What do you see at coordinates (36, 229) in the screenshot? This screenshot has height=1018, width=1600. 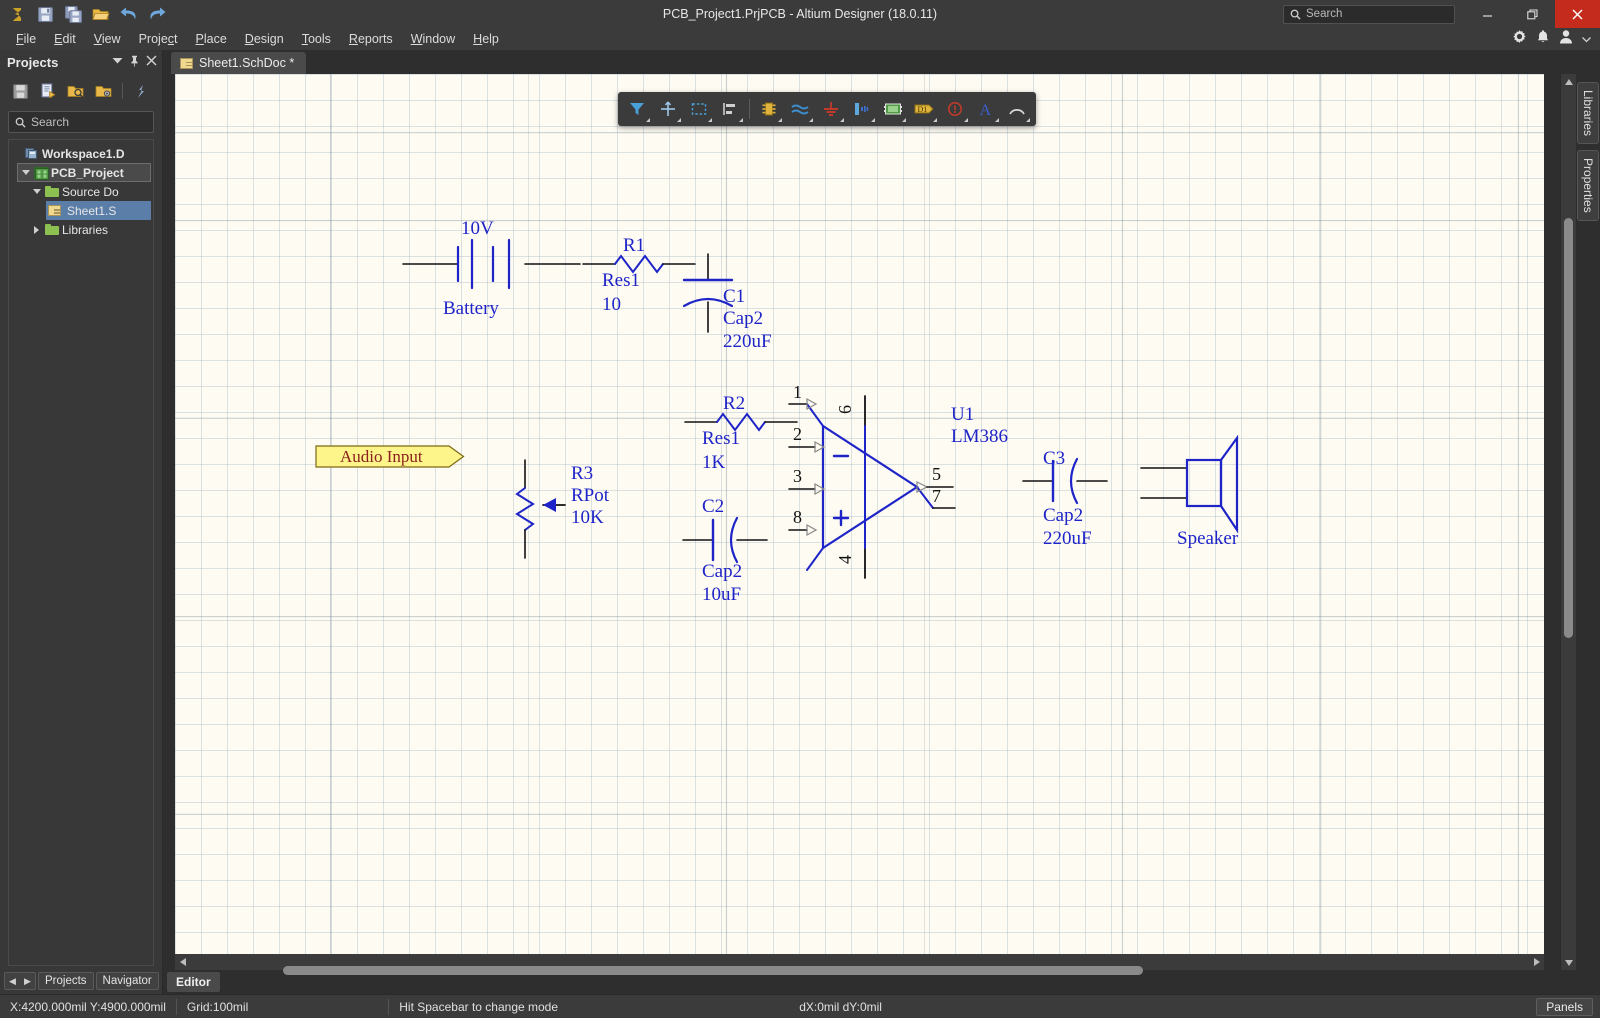 I see `twisty-right-icon` at bounding box center [36, 229].